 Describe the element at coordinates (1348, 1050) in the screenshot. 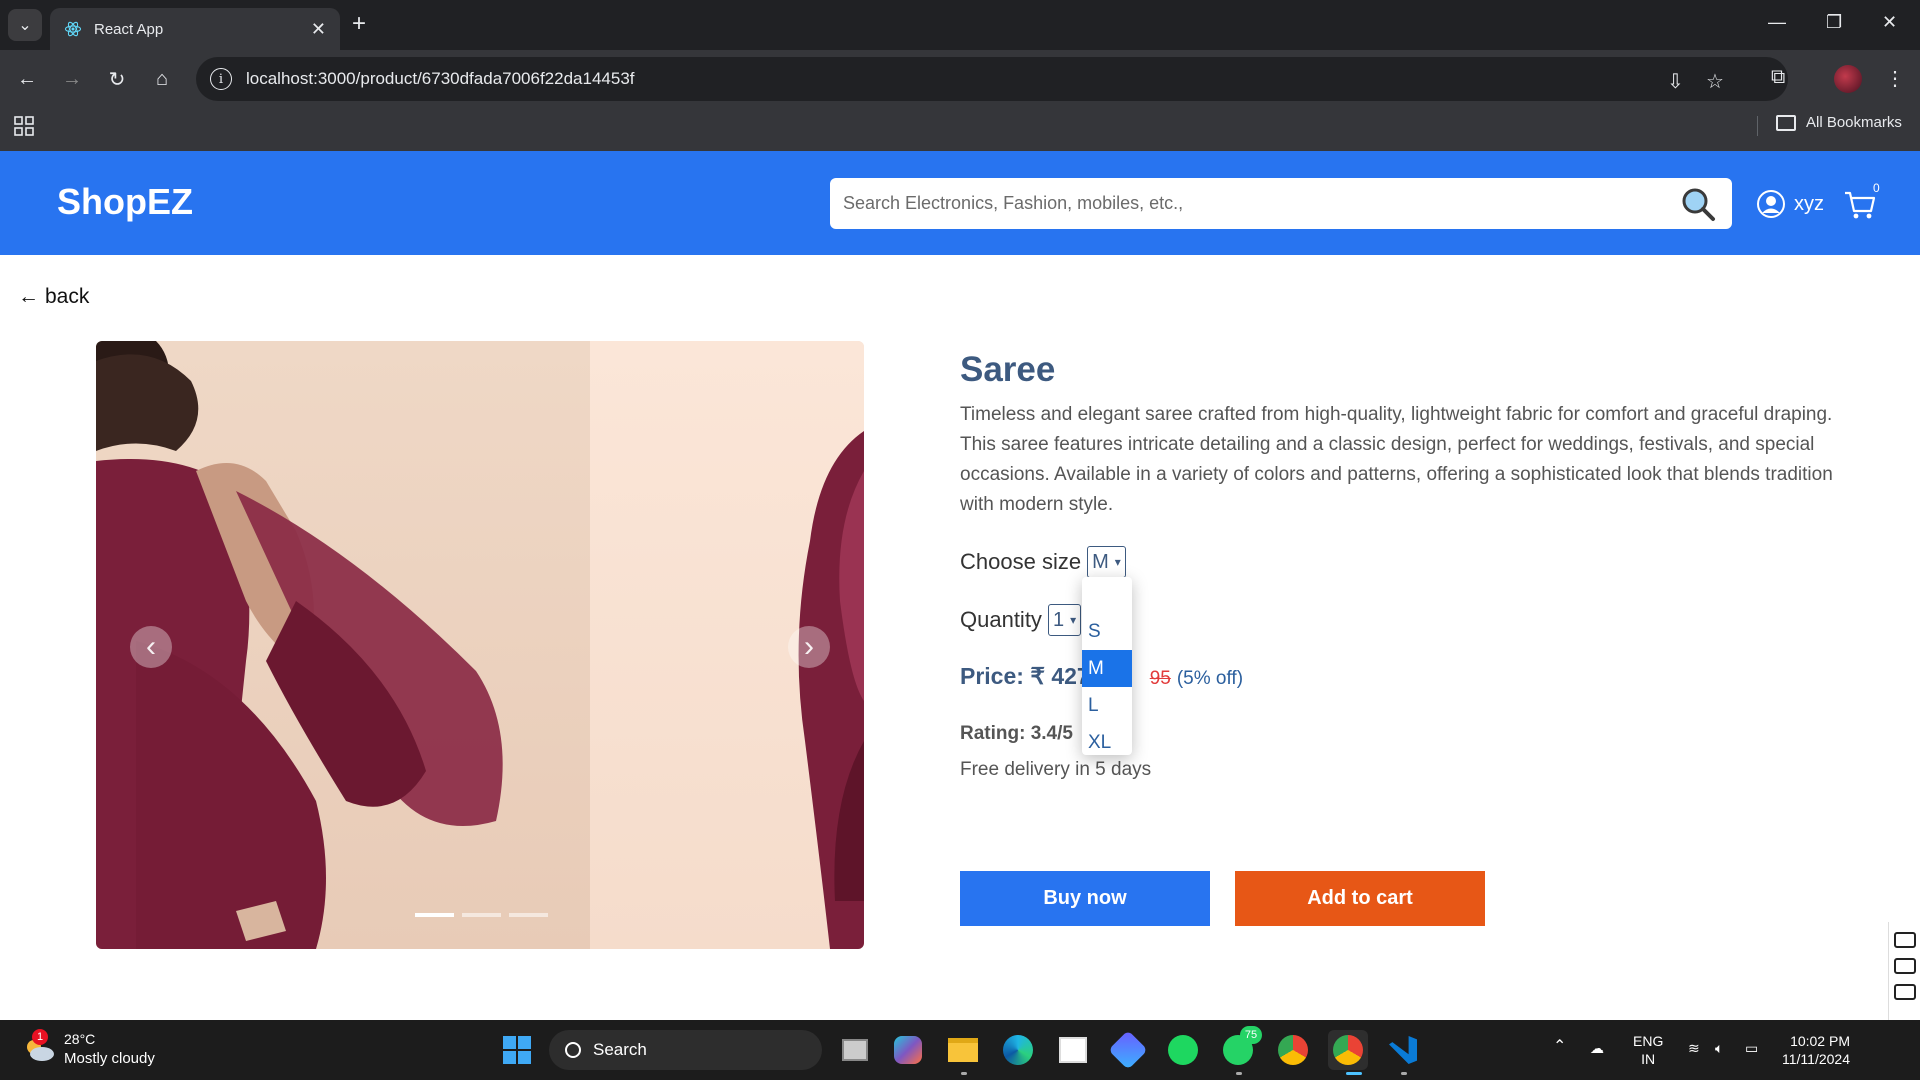

I see `chrome-profile-icon` at that location.